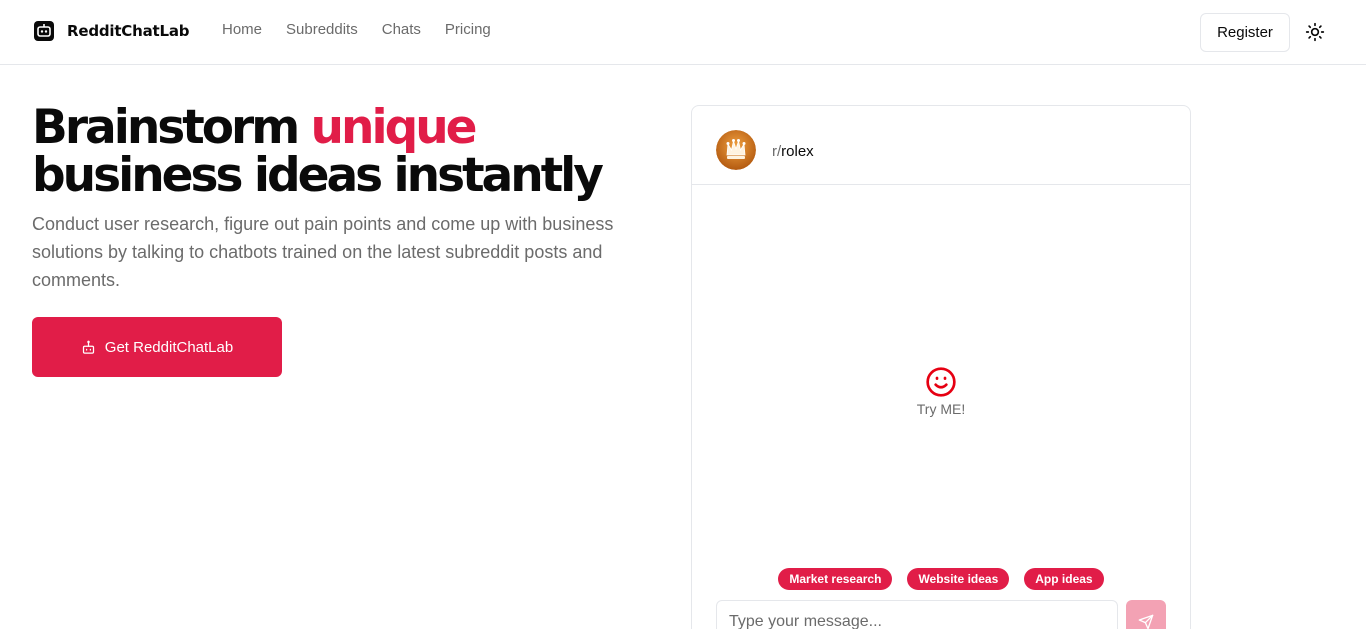 This screenshot has height=629, width=1366. What do you see at coordinates (394, 127) in the screenshot?
I see `hero-title-accent: unique` at bounding box center [394, 127].